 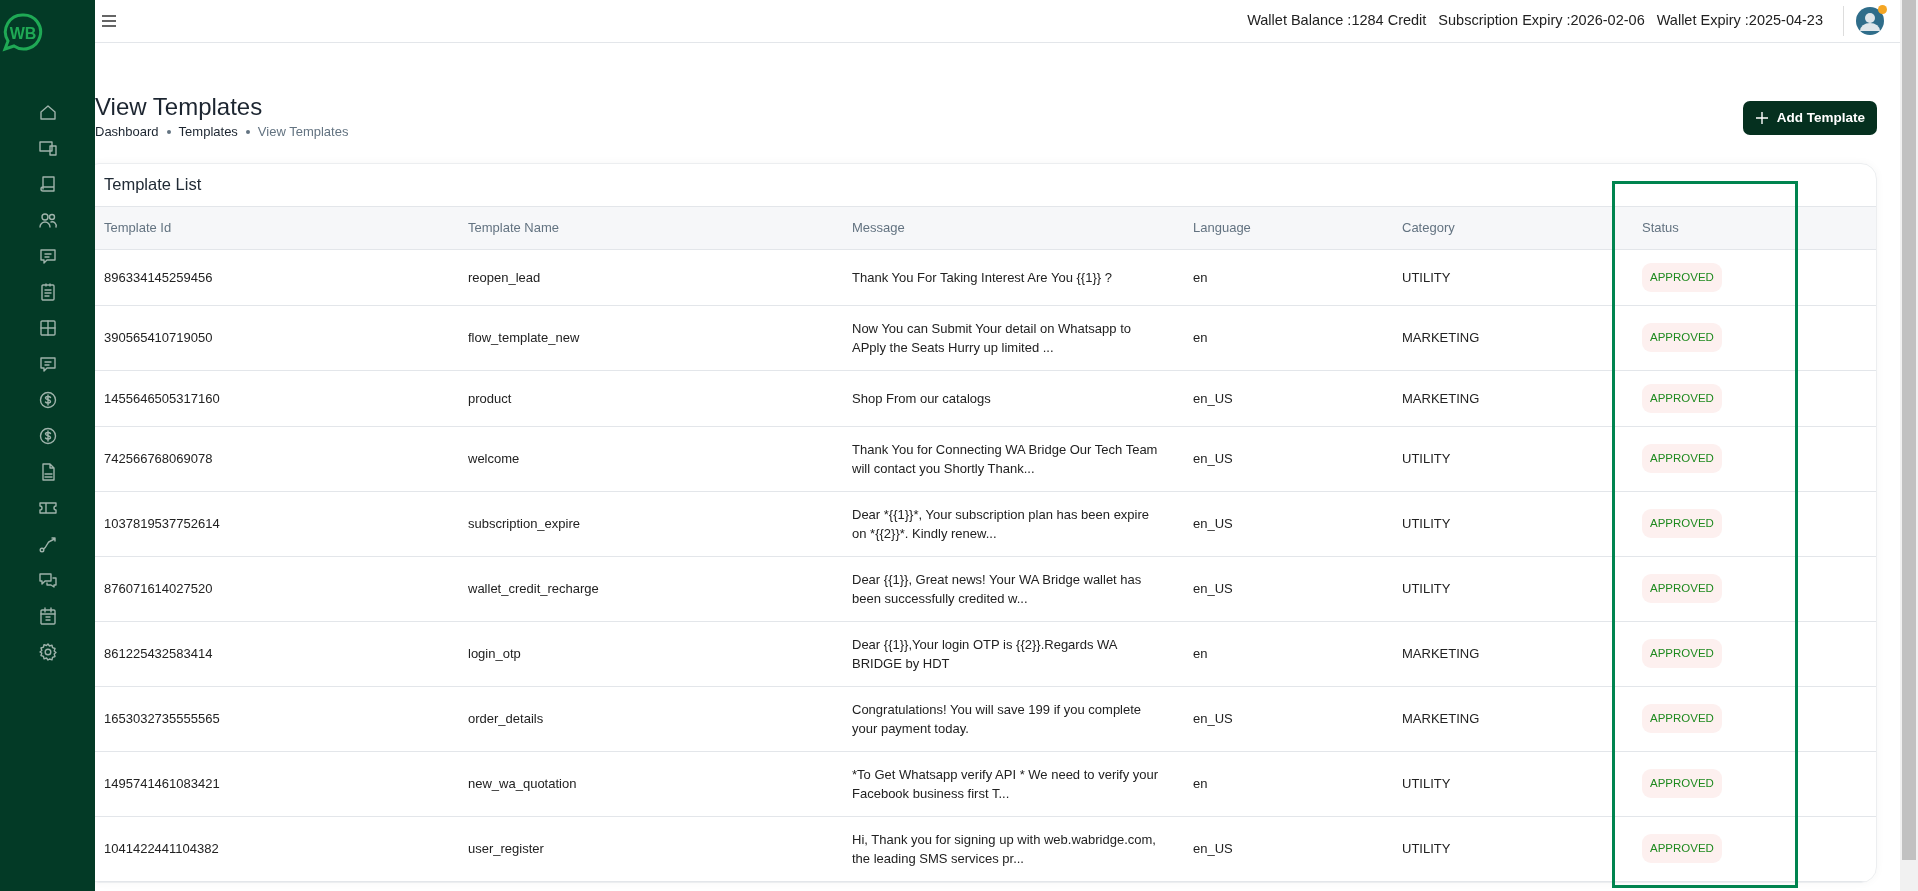 What do you see at coordinates (47, 580) in the screenshot?
I see `chat-link` at bounding box center [47, 580].